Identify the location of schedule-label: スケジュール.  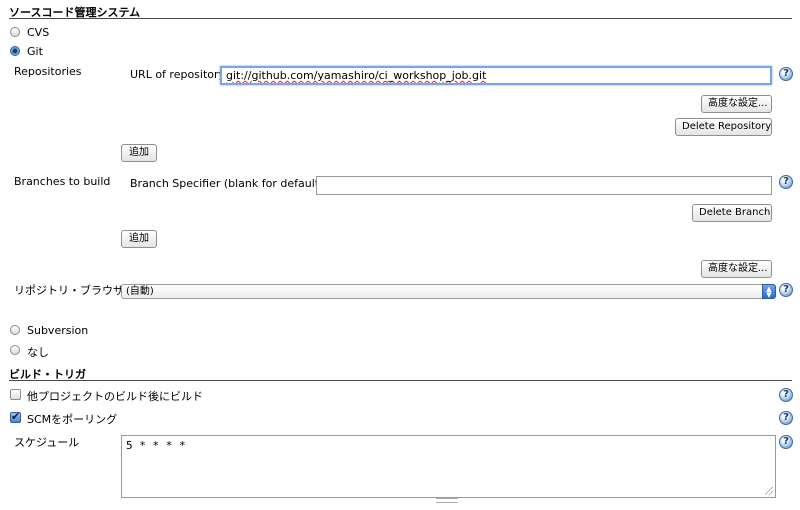
(47, 442).